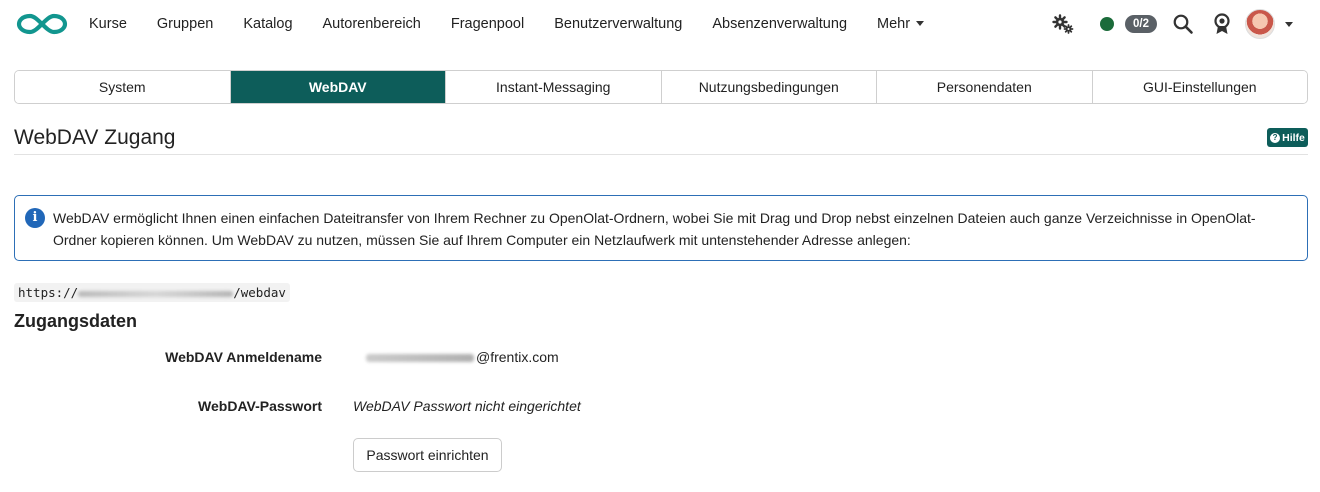  I want to click on tab-system: System, so click(123, 87).